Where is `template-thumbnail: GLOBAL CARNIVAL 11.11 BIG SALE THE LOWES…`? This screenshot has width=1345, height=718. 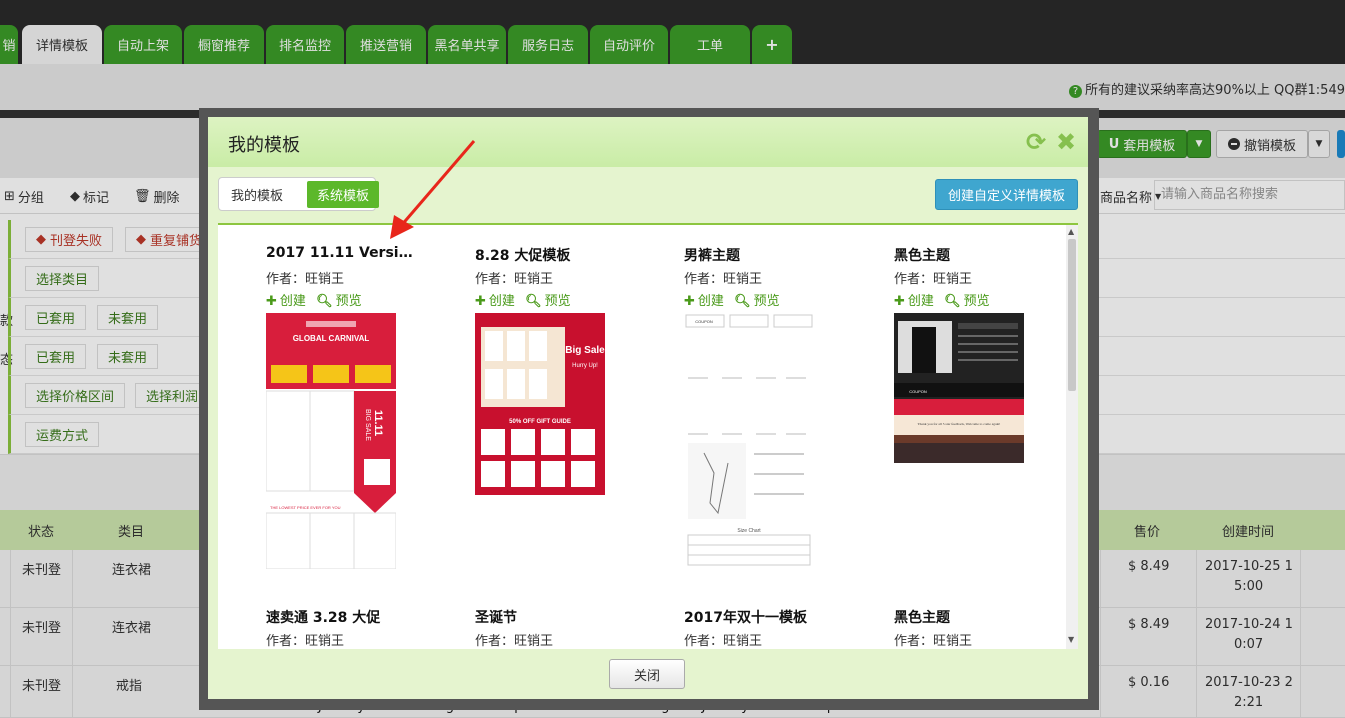
template-thumbnail: GLOBAL CARNIVAL 11.11 BIG SALE THE LOWES… is located at coordinates (331, 441).